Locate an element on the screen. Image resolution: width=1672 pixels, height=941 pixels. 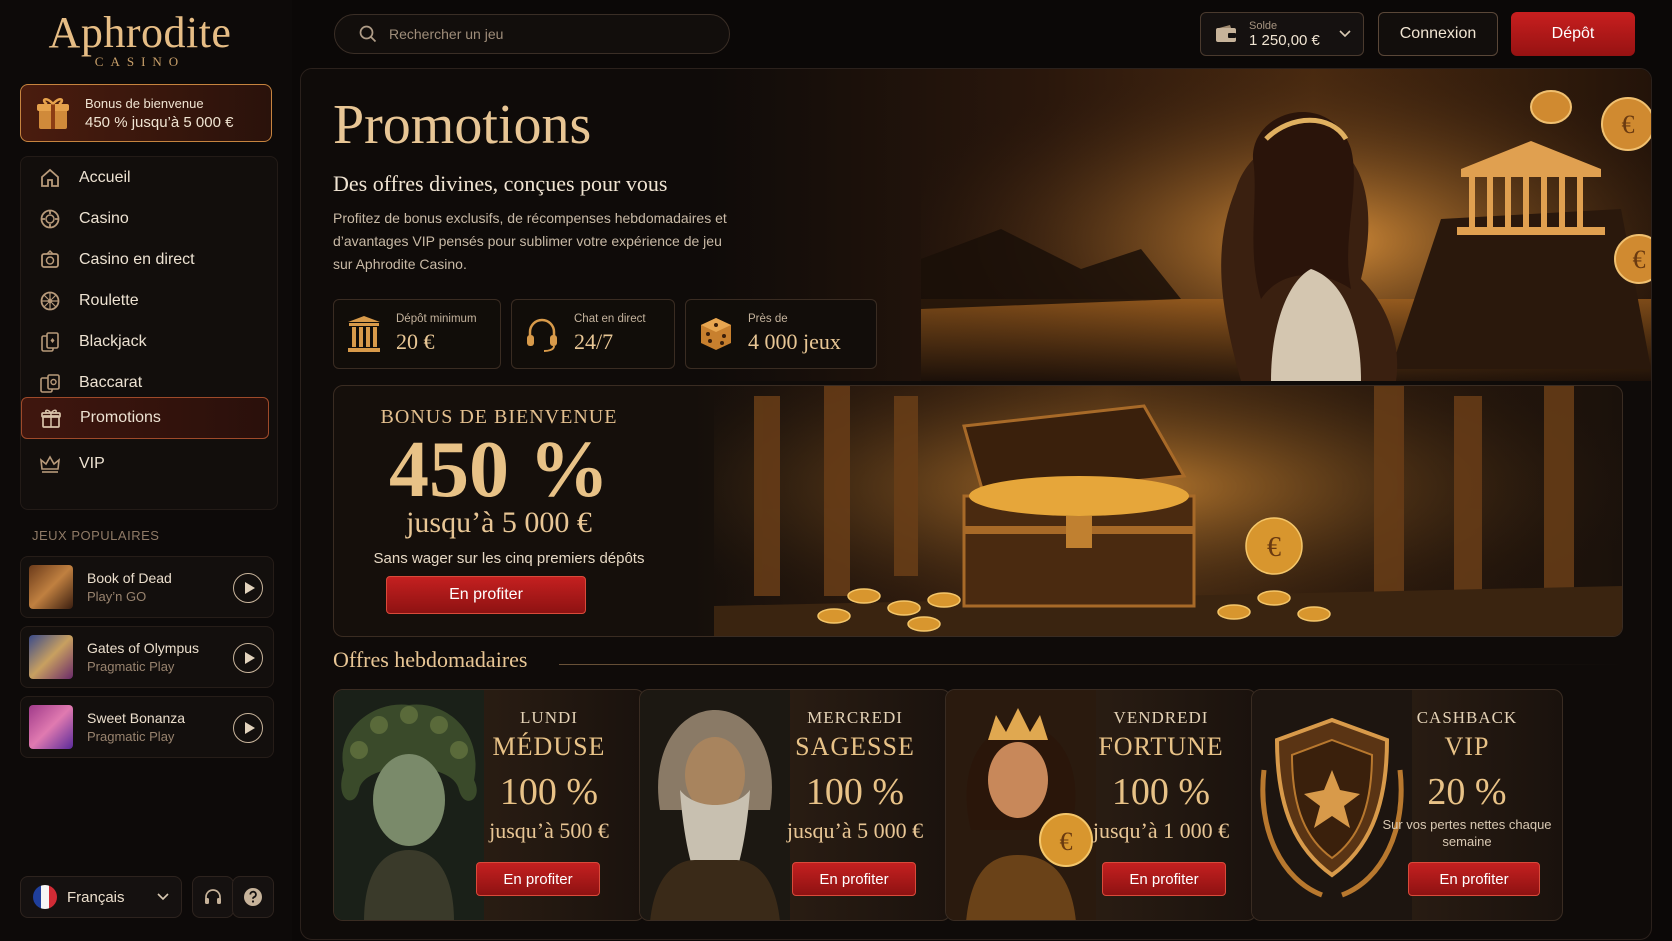
stat-value: 4 000 jeux is located at coordinates (794, 341).